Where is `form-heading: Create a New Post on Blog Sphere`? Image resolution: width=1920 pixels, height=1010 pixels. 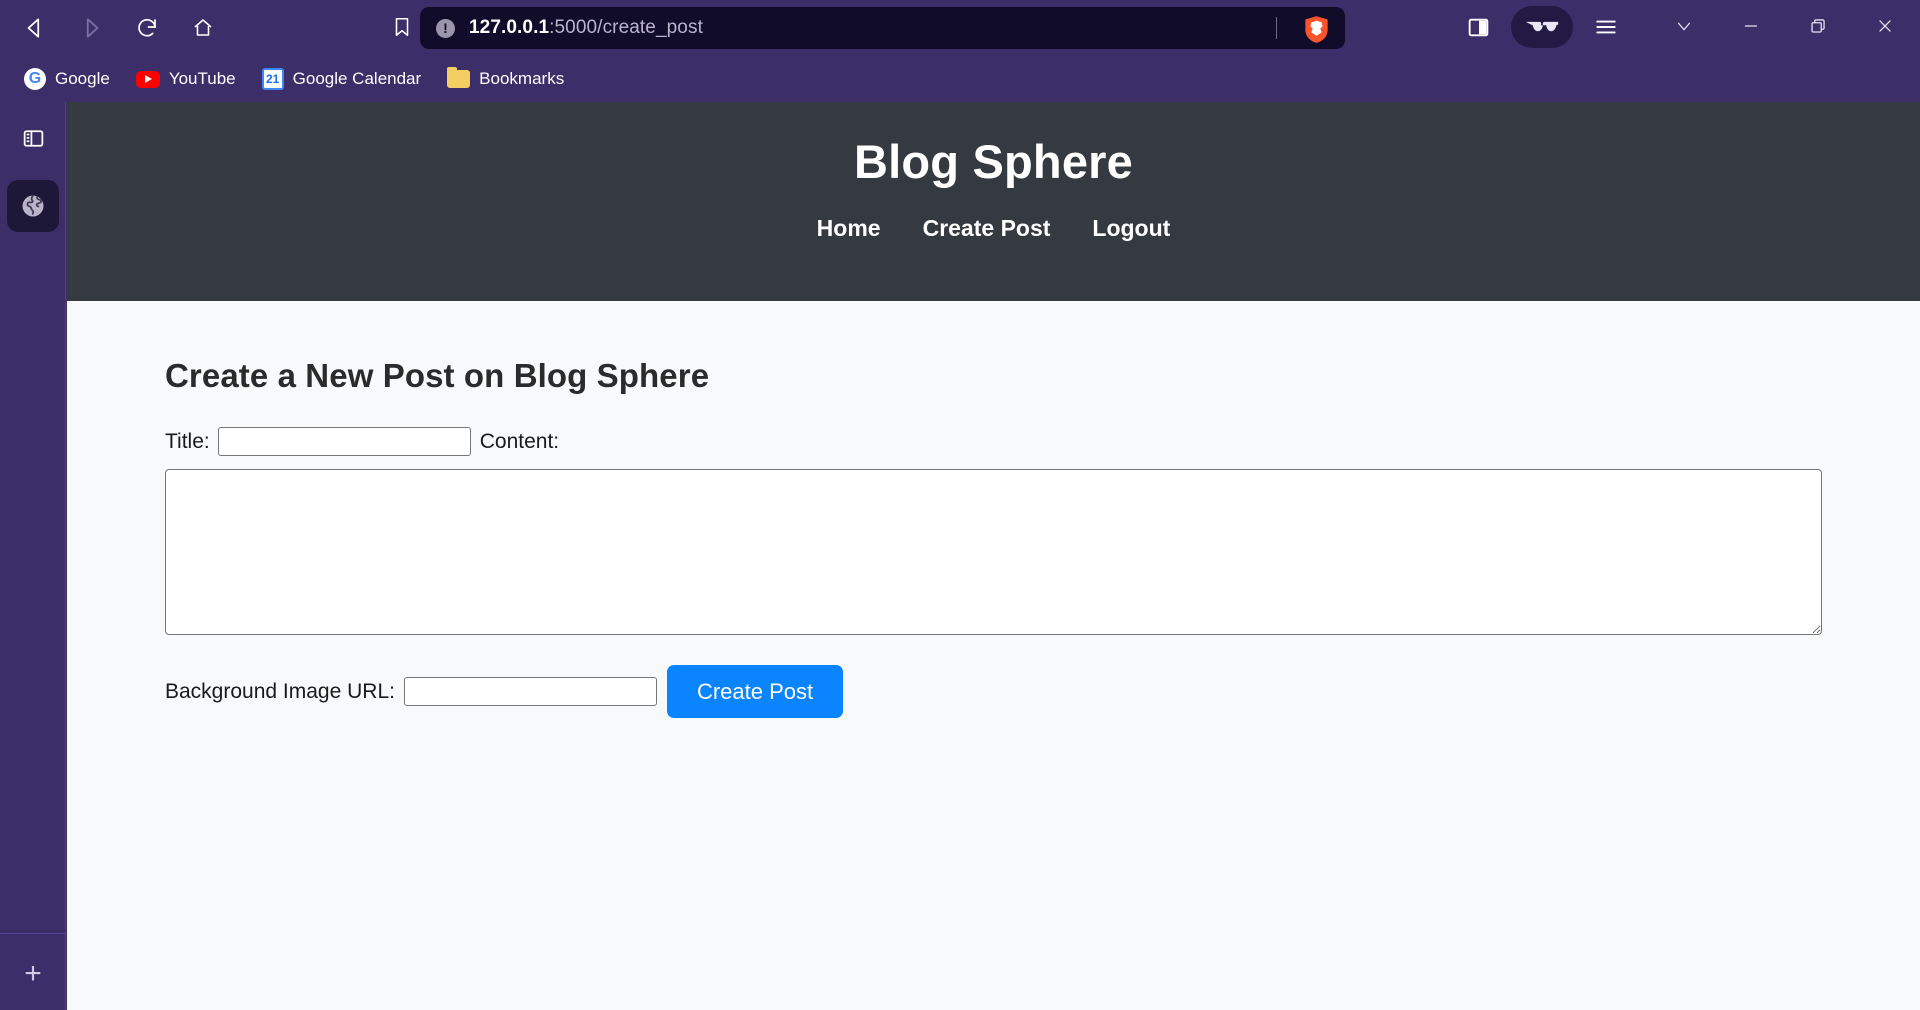
form-heading: Create a New Post on Blog Sphere is located at coordinates (437, 375).